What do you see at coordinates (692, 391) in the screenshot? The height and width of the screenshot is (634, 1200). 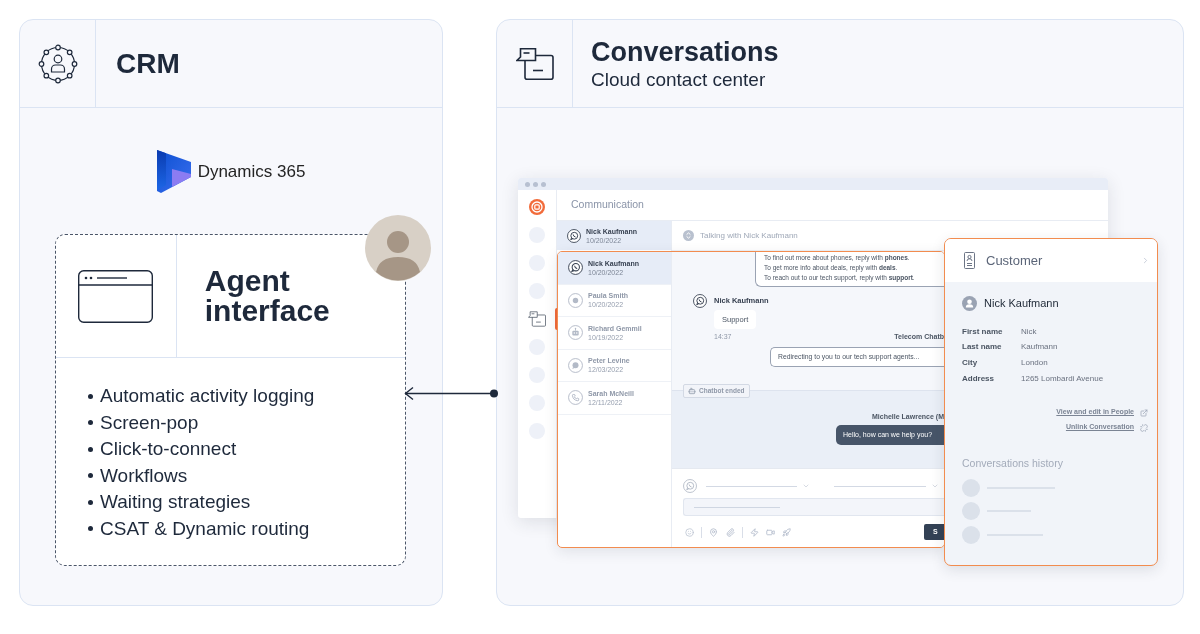 I see `bot-icon` at bounding box center [692, 391].